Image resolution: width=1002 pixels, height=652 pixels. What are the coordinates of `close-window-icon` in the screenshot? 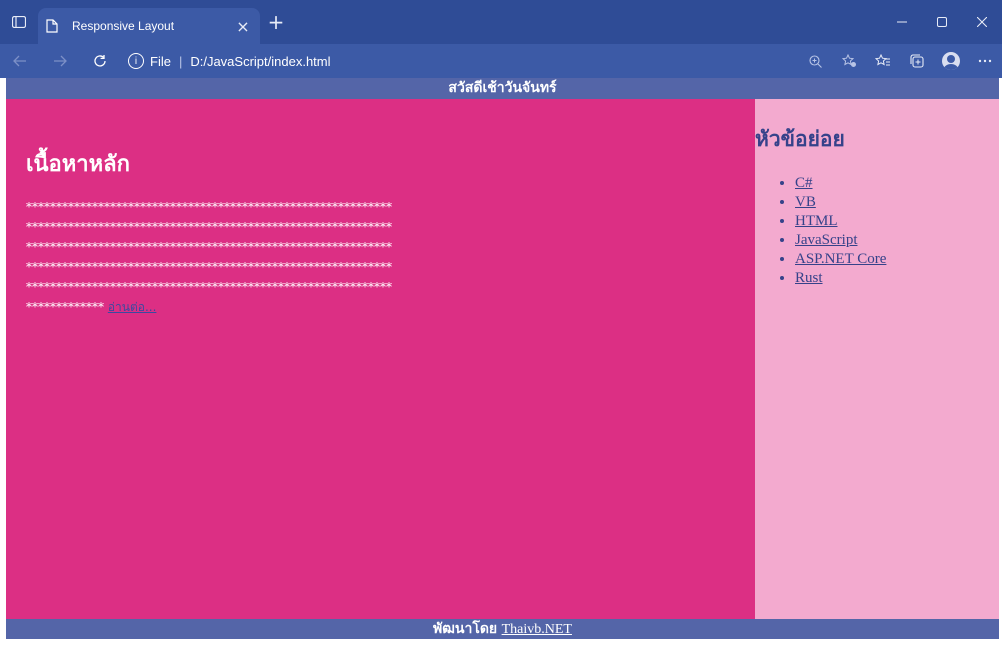 It's located at (982, 22).